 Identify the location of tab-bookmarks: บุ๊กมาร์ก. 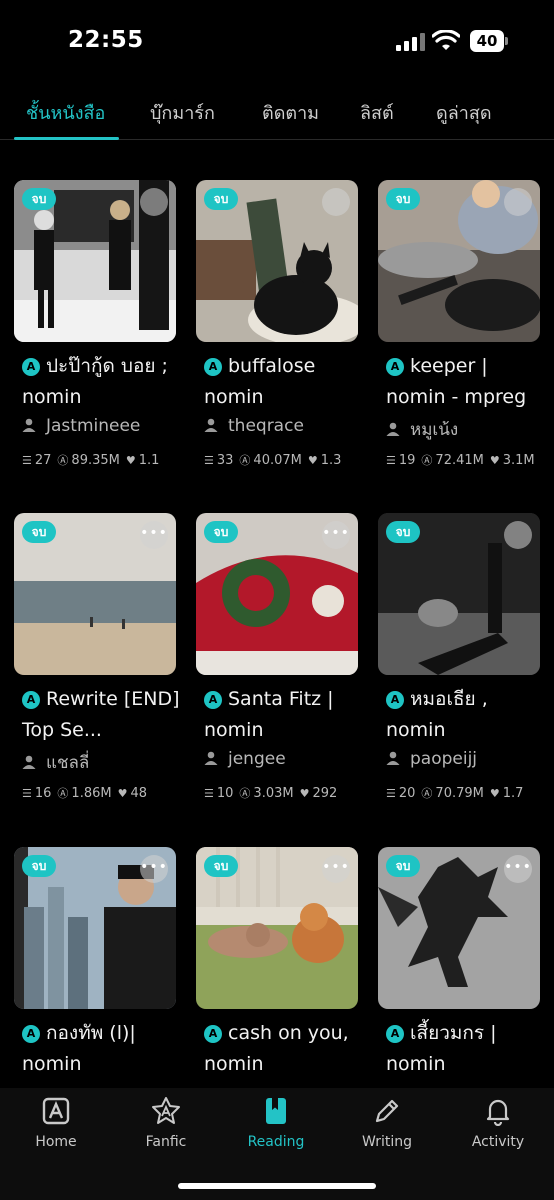
(182, 112).